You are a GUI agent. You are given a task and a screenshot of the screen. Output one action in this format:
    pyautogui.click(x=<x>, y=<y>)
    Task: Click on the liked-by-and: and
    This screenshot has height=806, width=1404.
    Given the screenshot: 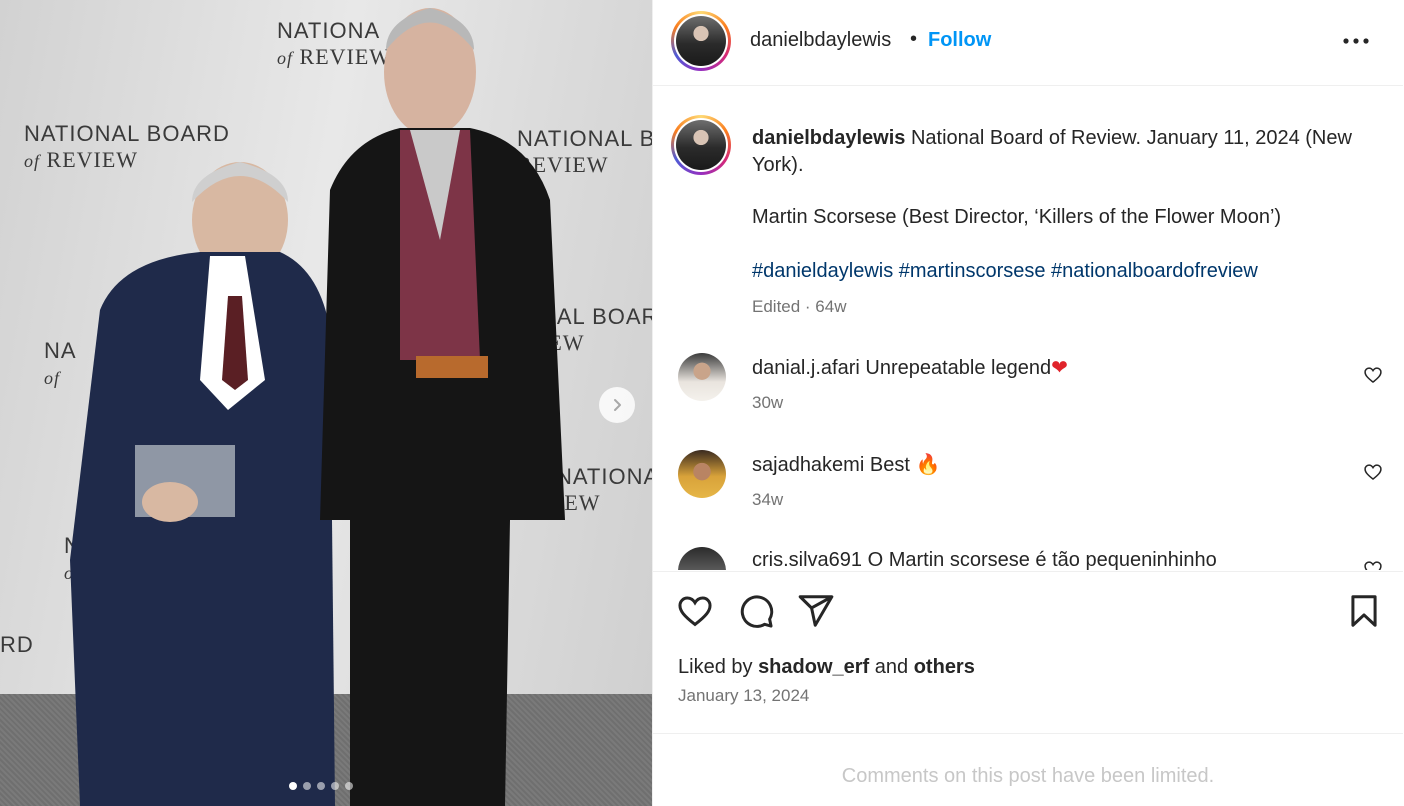 What is the action you would take?
    pyautogui.click(x=891, y=667)
    